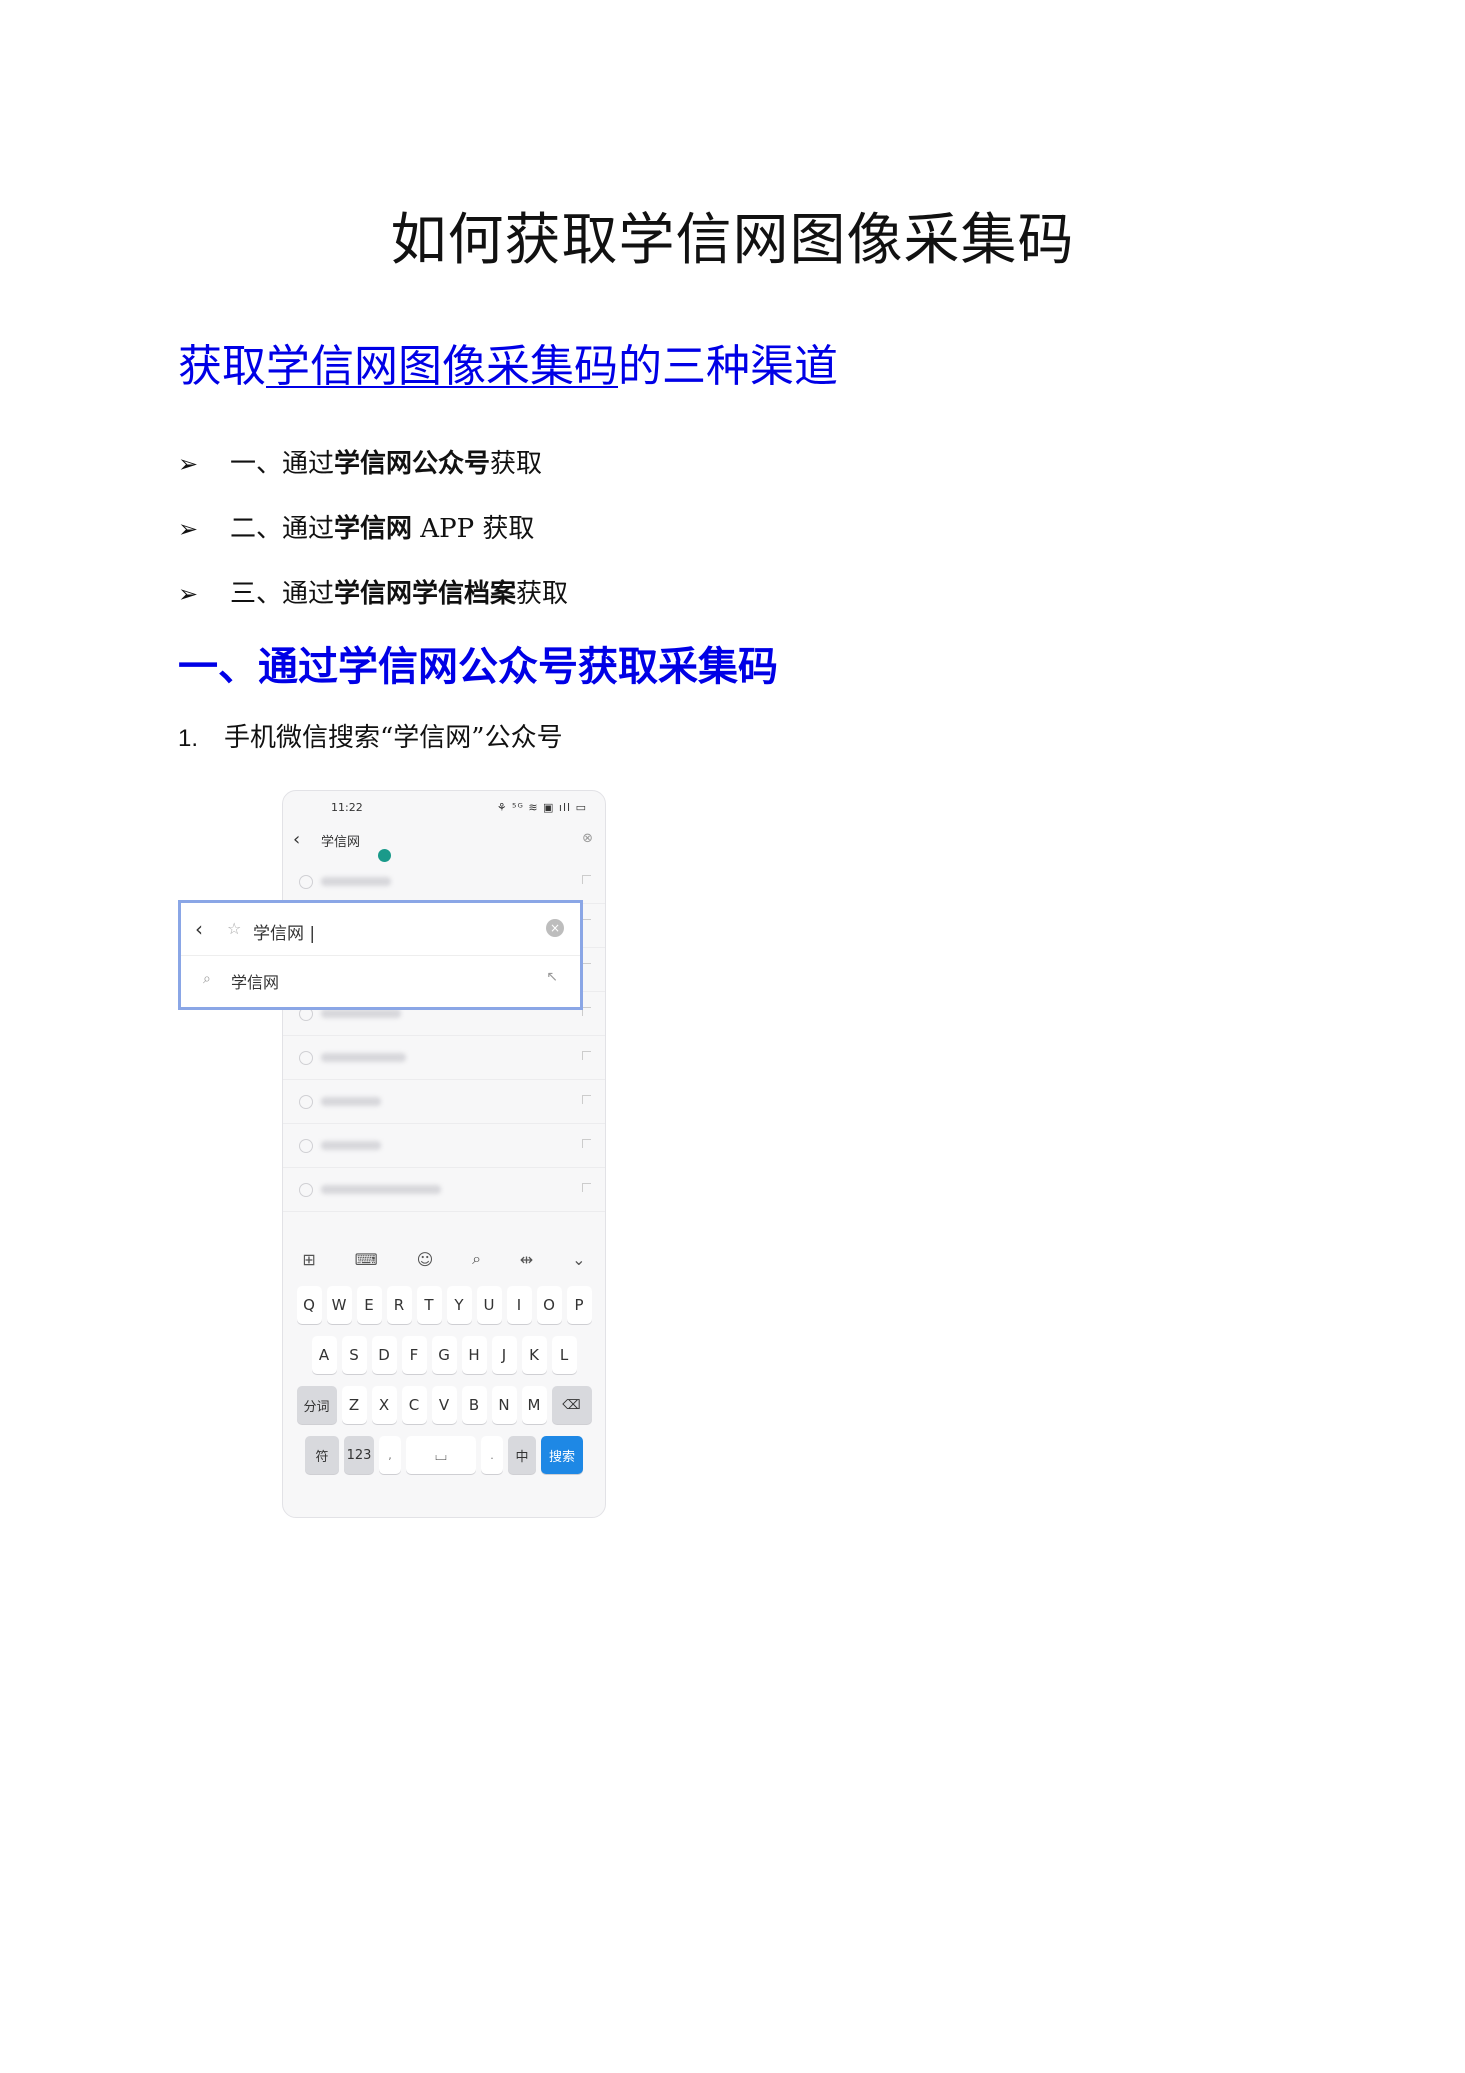 This screenshot has height=2073, width=1465. What do you see at coordinates (534, 1405) in the screenshot?
I see `key: M` at bounding box center [534, 1405].